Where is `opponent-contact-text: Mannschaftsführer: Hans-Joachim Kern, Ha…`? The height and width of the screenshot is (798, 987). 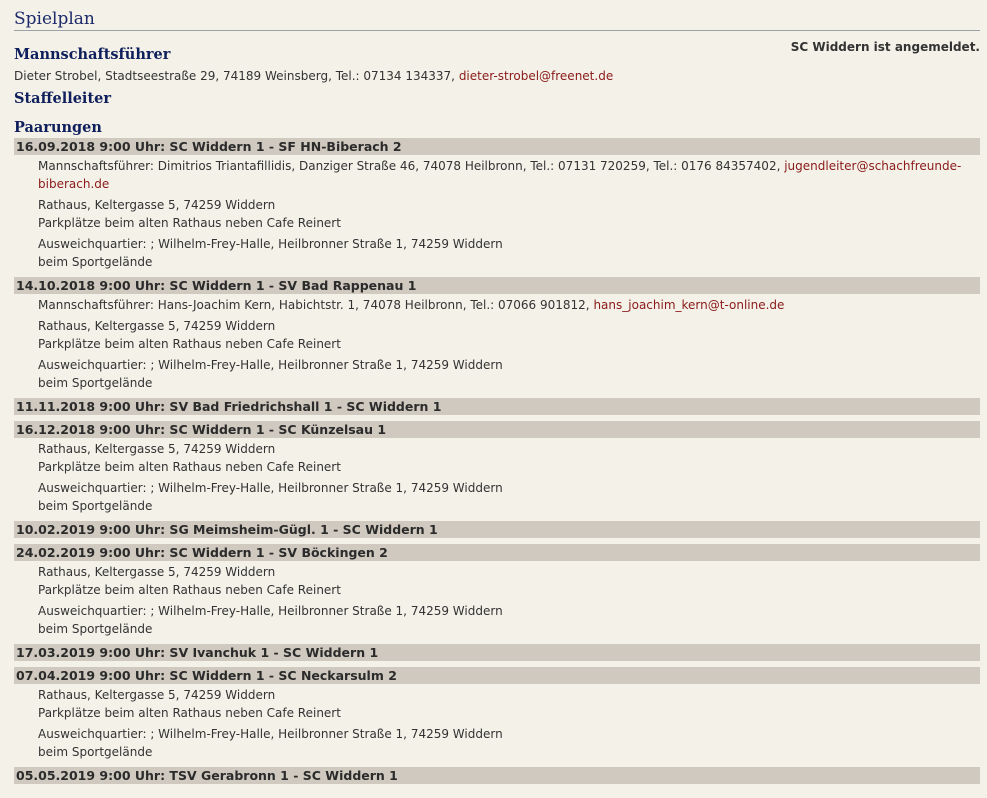 opponent-contact-text: Mannschaftsführer: Hans-Joachim Kern, Ha… is located at coordinates (316, 305).